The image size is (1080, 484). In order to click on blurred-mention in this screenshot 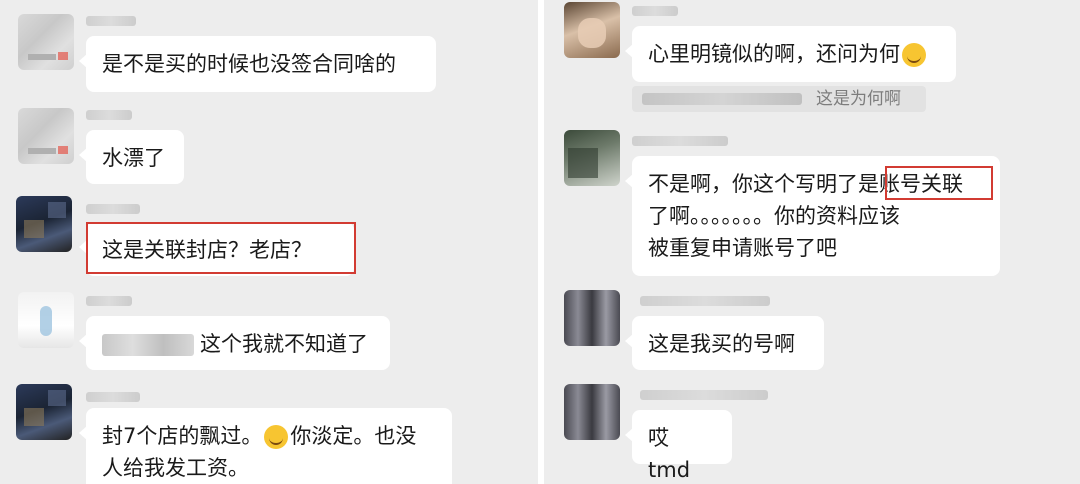, I will do `click(148, 345)`.